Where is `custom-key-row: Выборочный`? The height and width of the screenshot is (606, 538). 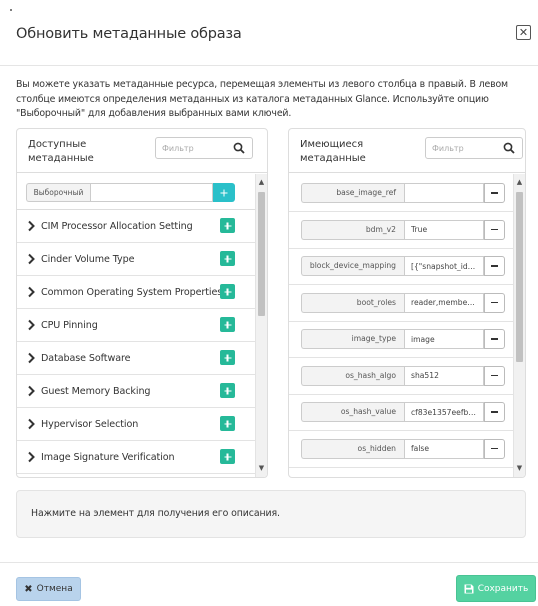
custom-key-row: Выборочный is located at coordinates (136, 192).